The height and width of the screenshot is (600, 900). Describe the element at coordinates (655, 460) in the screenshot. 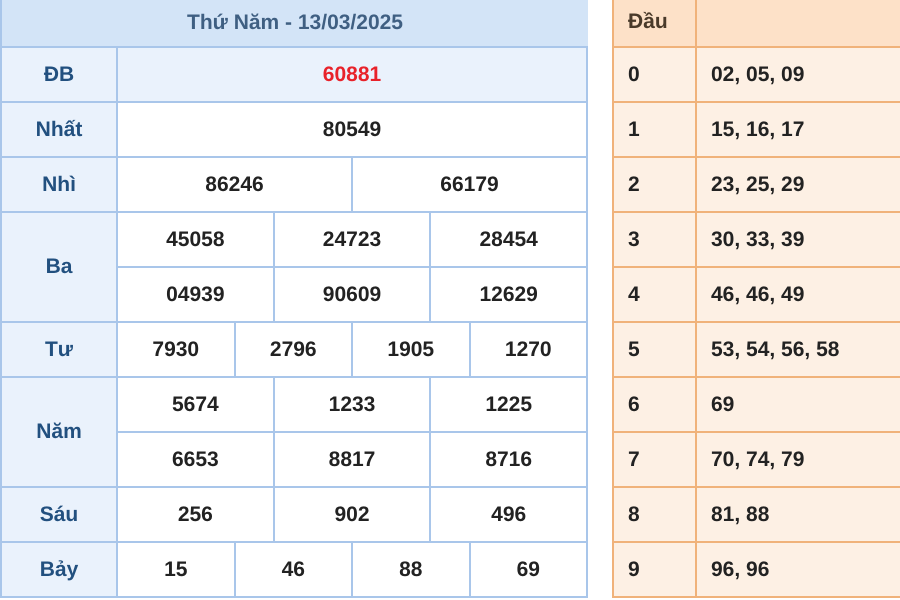

I see `head-digit-cell: 7` at that location.